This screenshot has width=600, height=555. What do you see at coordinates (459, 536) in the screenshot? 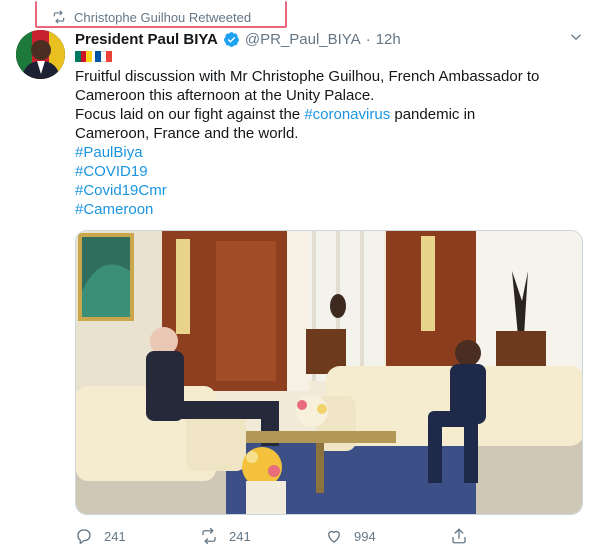
I see `share-icon` at bounding box center [459, 536].